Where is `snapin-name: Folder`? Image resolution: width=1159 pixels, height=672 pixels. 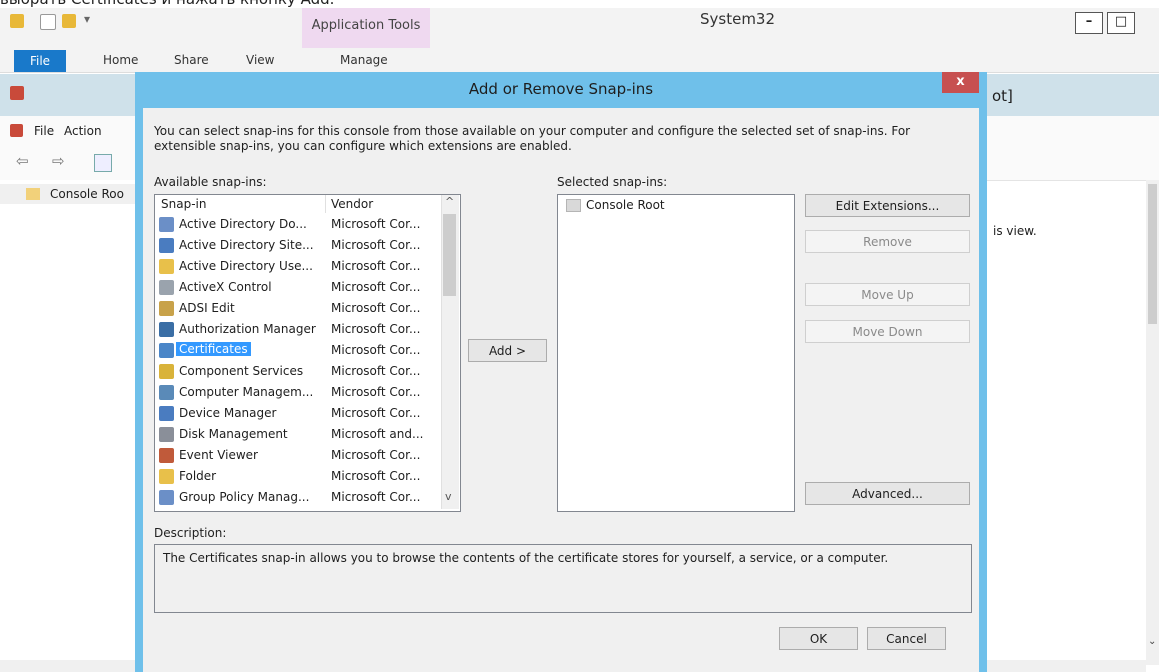 snapin-name: Folder is located at coordinates (198, 476).